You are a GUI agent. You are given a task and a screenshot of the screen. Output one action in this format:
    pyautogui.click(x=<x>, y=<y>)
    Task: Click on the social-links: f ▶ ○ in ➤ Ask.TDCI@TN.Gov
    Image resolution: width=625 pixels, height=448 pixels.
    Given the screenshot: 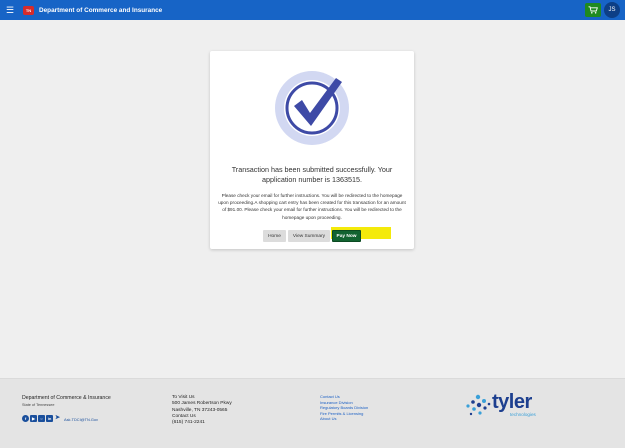 What is the action you would take?
    pyautogui.click(x=60, y=418)
    